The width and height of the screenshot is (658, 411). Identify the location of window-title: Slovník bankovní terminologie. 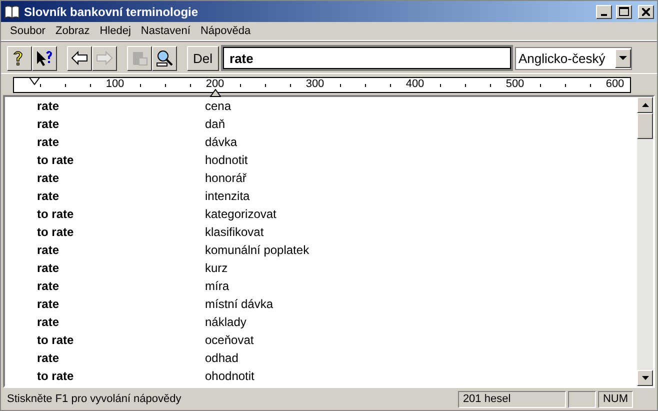
(112, 11).